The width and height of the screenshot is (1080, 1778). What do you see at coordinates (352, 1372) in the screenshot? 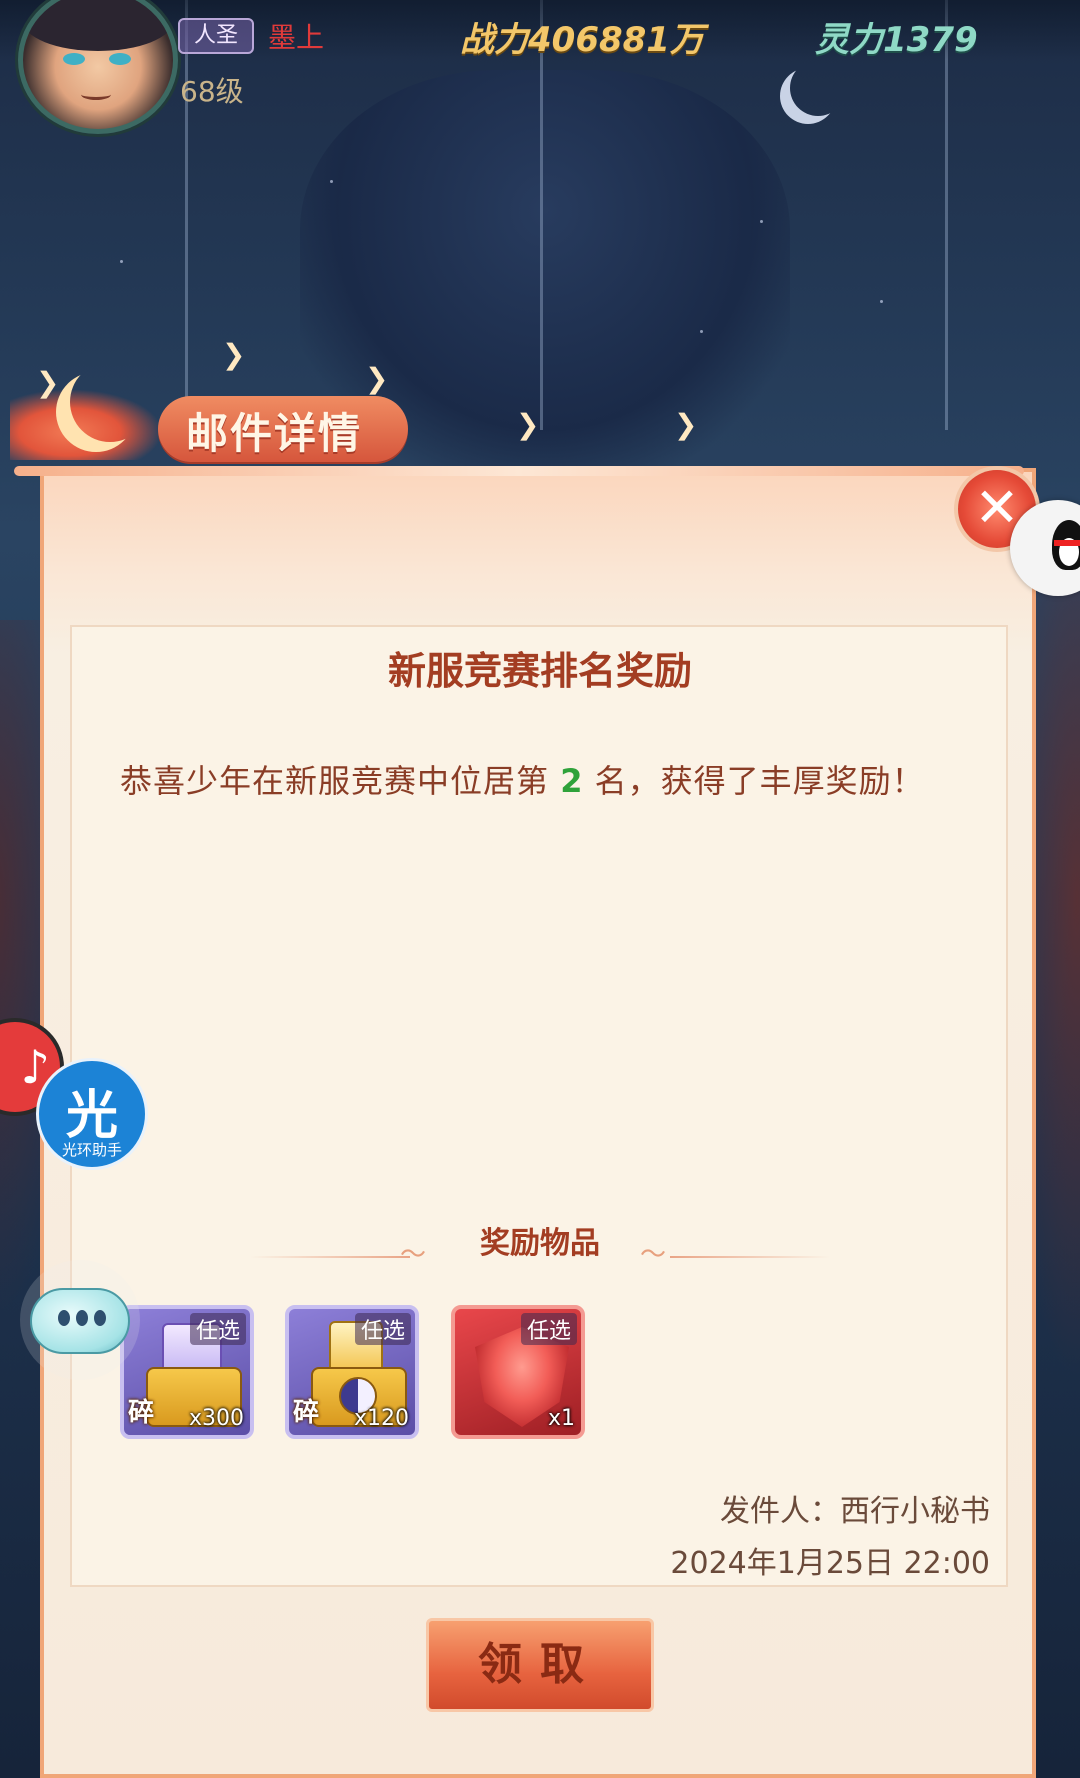
I see `reward-item: 任选 碎 x120` at bounding box center [352, 1372].